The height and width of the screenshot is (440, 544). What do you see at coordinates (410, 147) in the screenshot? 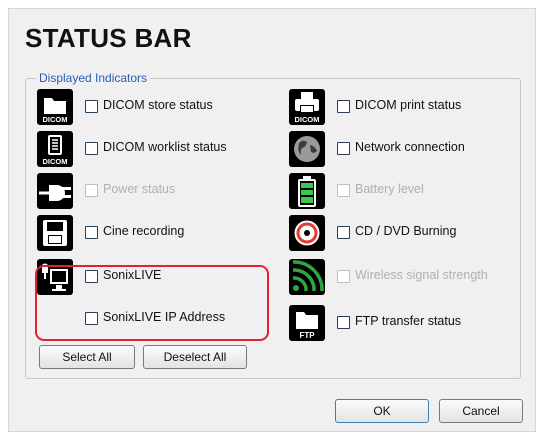
I see `network-connection-label: Network connection` at bounding box center [410, 147].